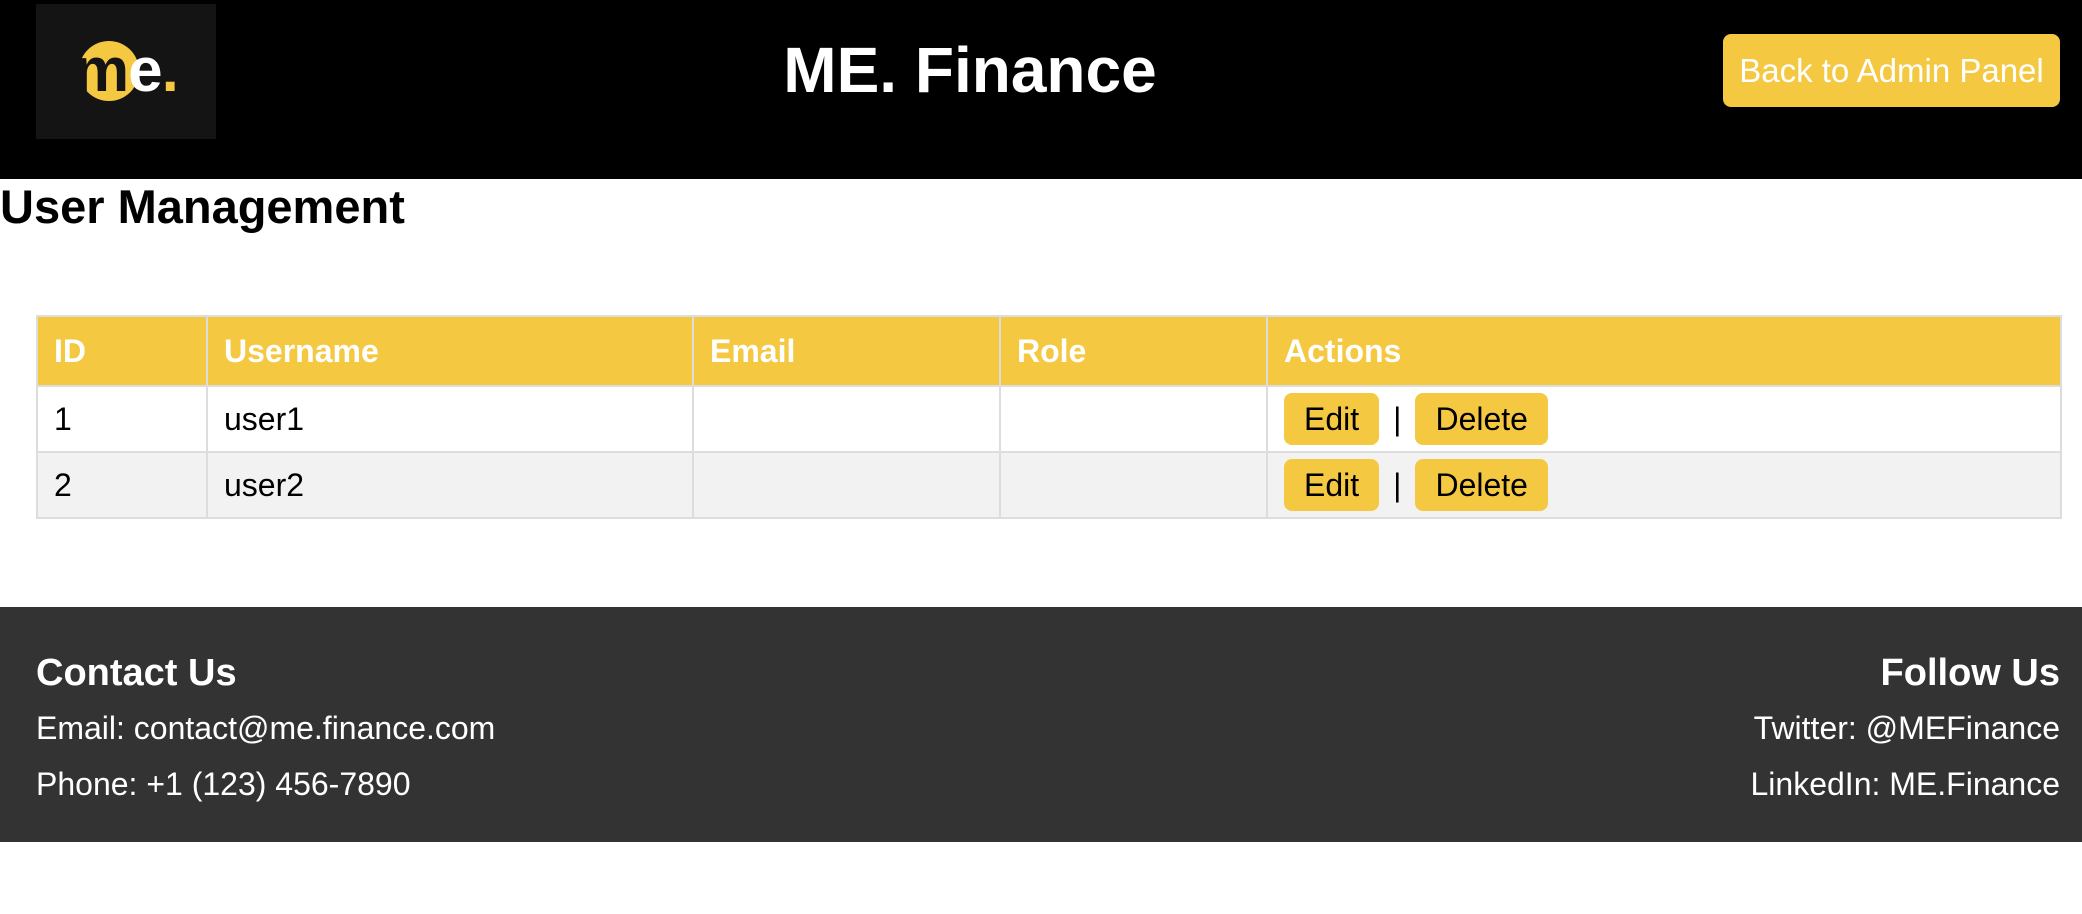  Describe the element at coordinates (265, 728) in the screenshot. I see `contact-email: Email: contact@me.finance.com` at that location.